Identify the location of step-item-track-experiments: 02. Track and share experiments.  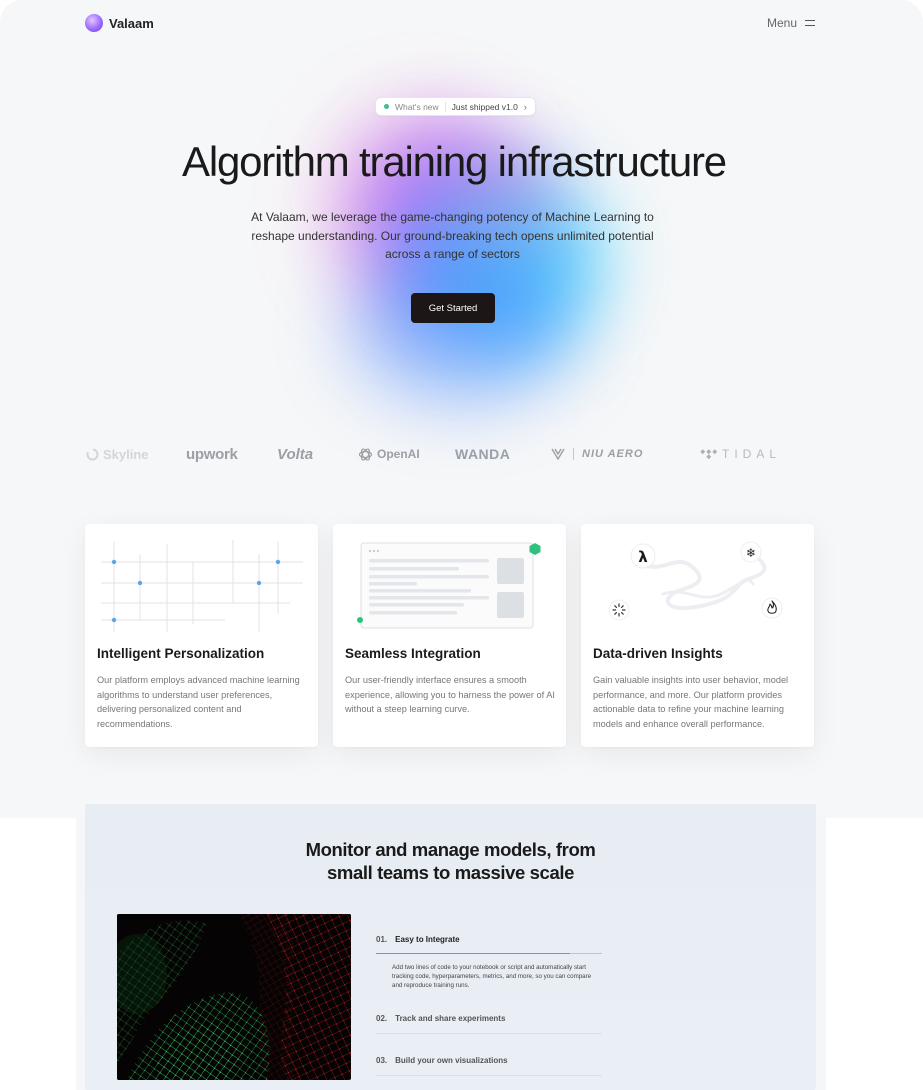
(489, 1018).